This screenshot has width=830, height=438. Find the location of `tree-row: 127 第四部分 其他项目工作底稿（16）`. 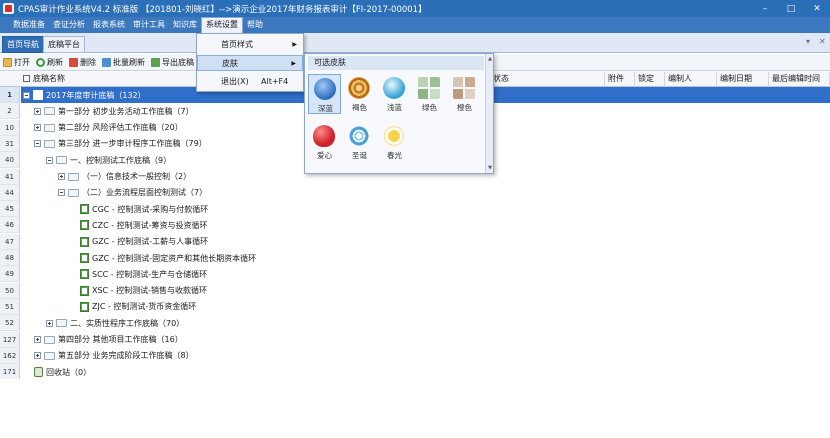

tree-row: 127 第四部分 其他项目工作底稿（16） is located at coordinates (415, 339).